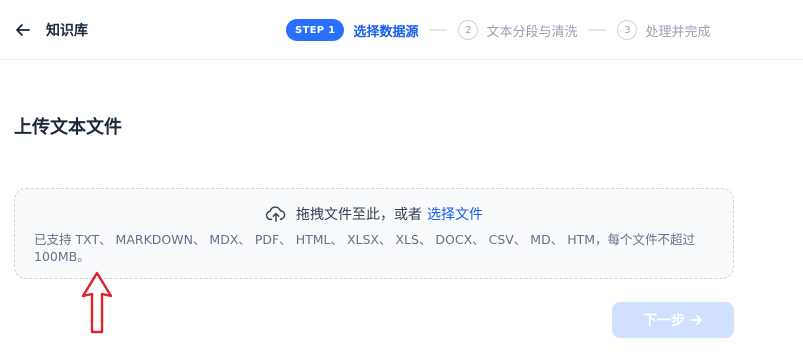 Image resolution: width=803 pixels, height=355 pixels. What do you see at coordinates (359, 215) in the screenshot?
I see `dropzone-text: 拖拽文件至此，或者` at bounding box center [359, 215].